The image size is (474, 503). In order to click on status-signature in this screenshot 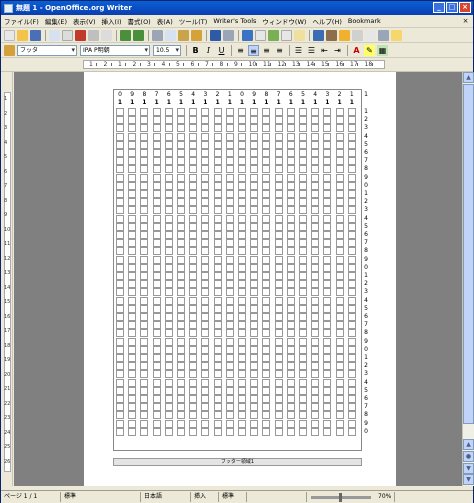, I will do `click(277, 497)`.